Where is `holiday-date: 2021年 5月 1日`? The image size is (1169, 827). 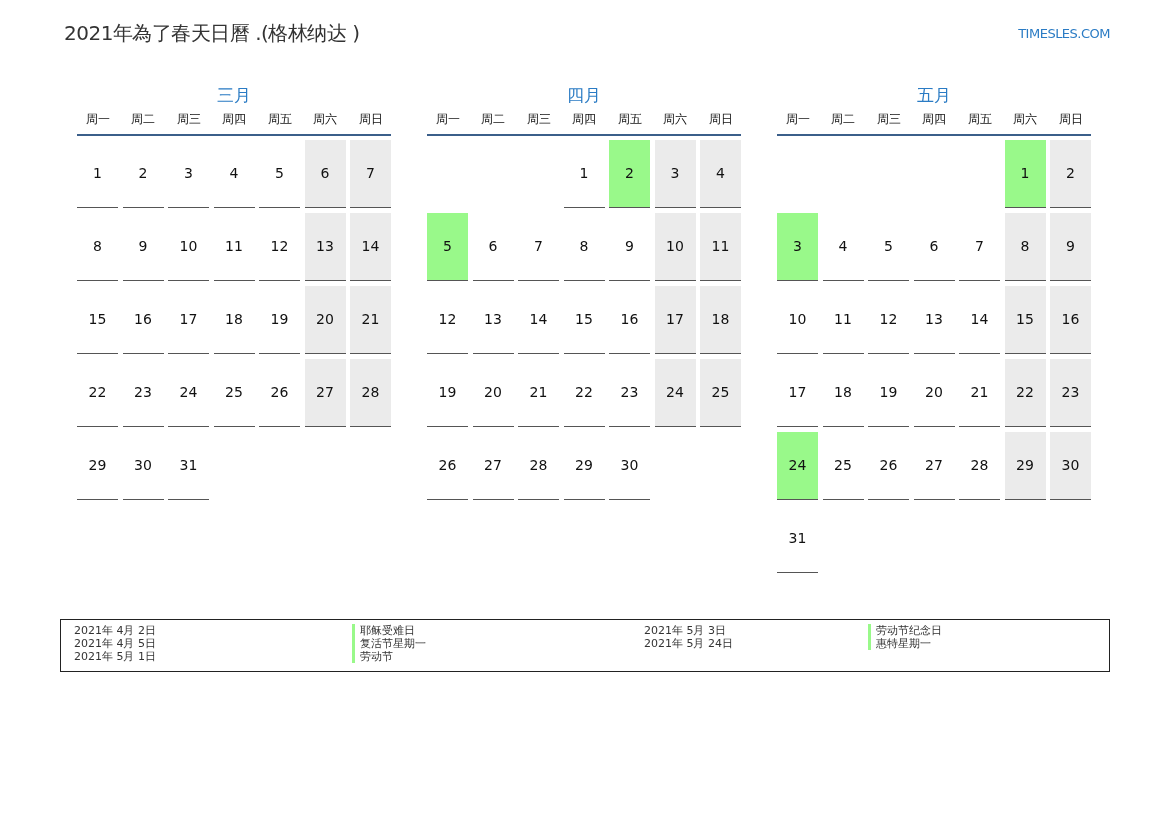 holiday-date: 2021年 5月 1日 is located at coordinates (115, 656).